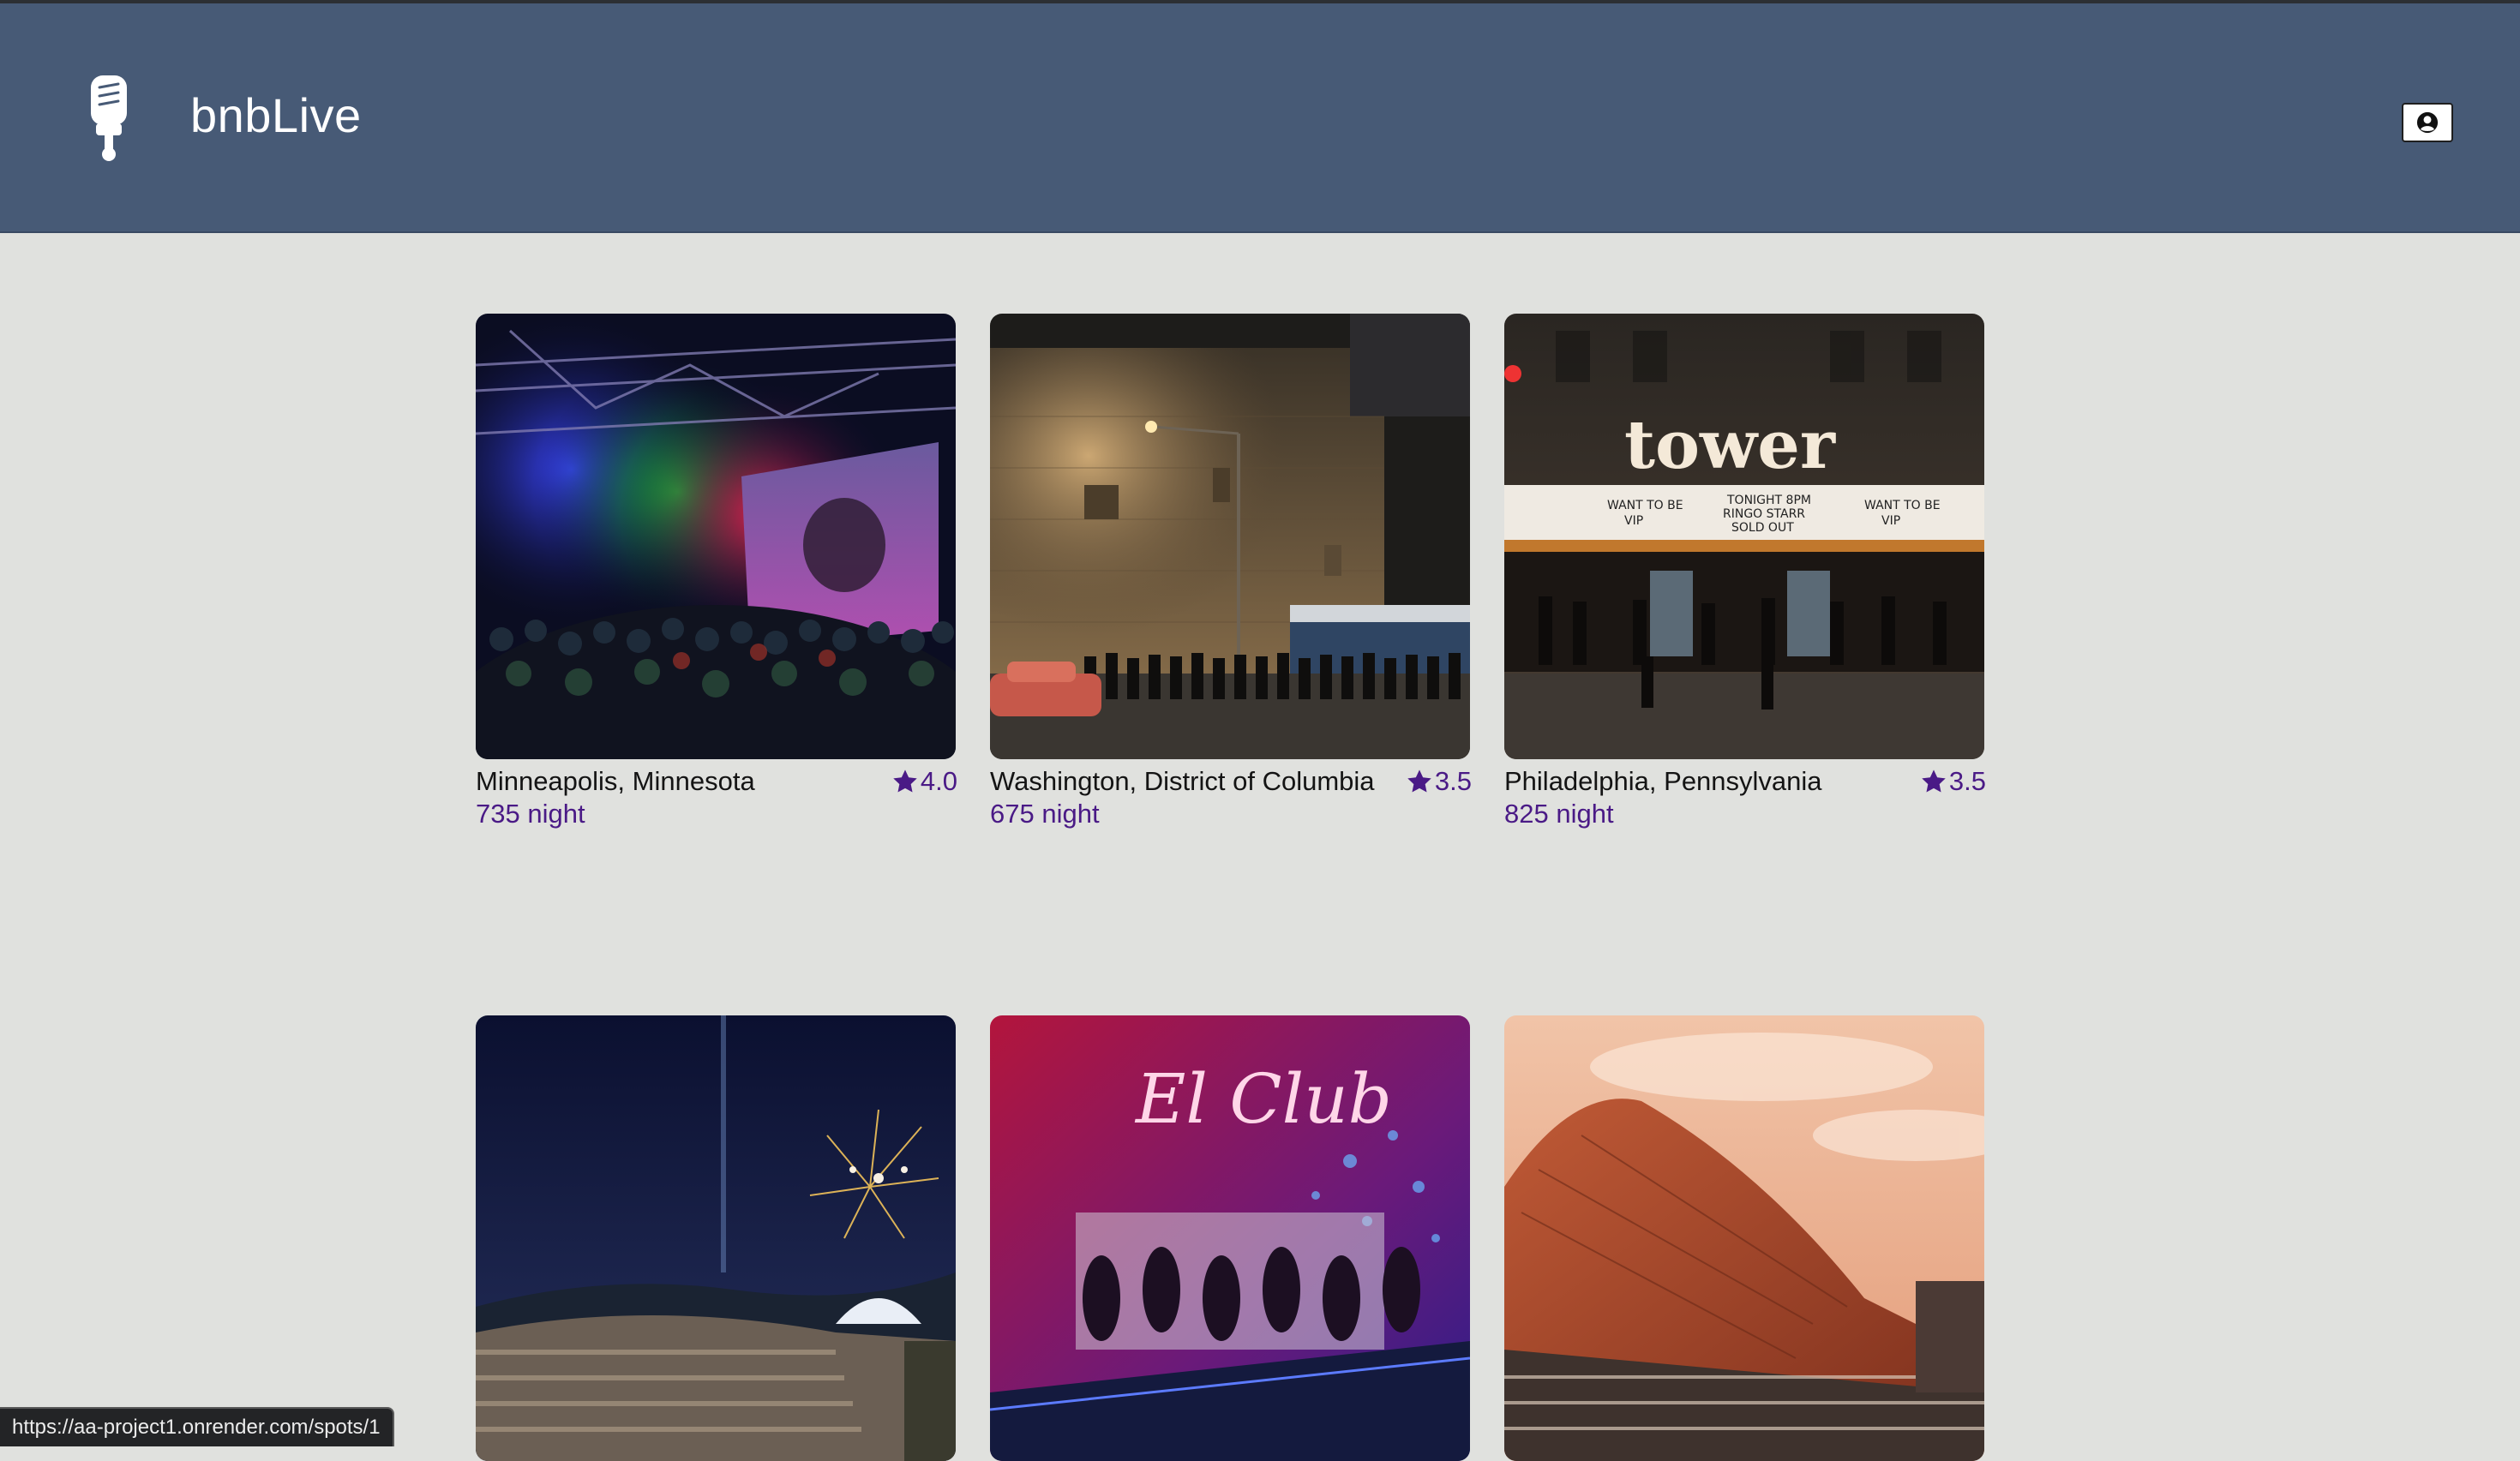 The width and height of the screenshot is (2520, 1461). I want to click on spot-rating: 4.0, so click(924, 781).